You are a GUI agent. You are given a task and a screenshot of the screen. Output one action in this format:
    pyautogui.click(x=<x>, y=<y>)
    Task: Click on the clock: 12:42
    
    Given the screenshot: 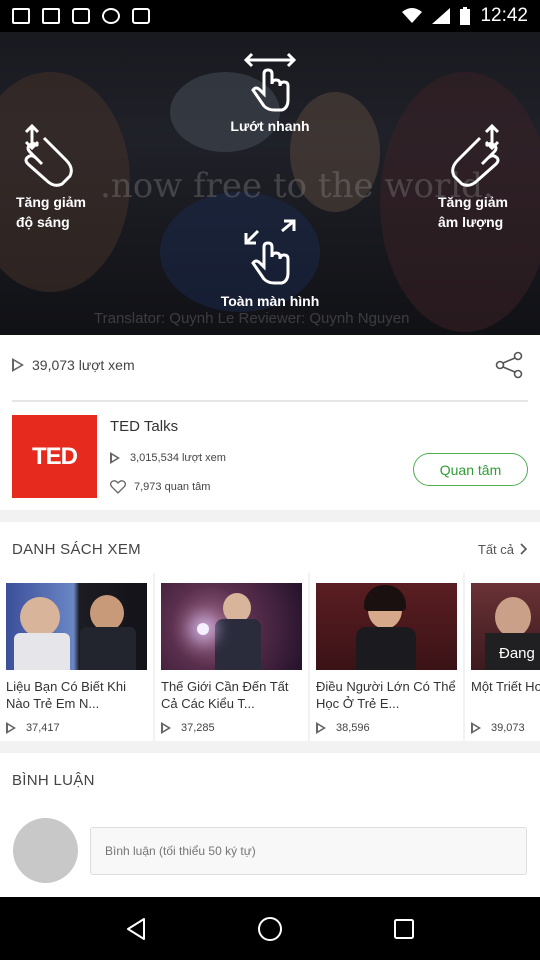 What is the action you would take?
    pyautogui.click(x=504, y=15)
    